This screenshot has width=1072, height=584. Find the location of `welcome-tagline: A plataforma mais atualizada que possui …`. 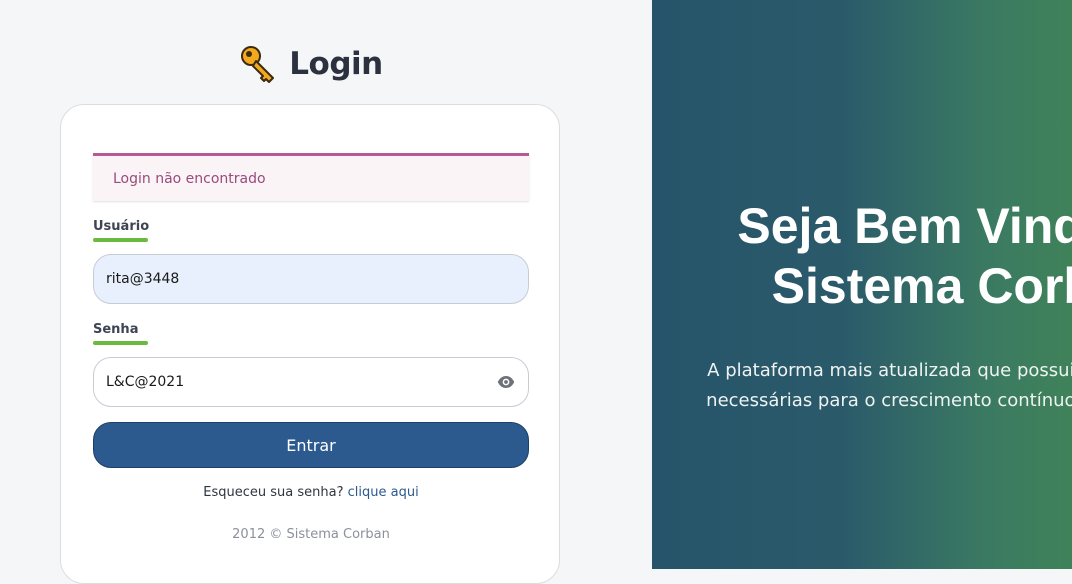

welcome-tagline: A plataforma mais atualizada que possui … is located at coordinates (862, 386).